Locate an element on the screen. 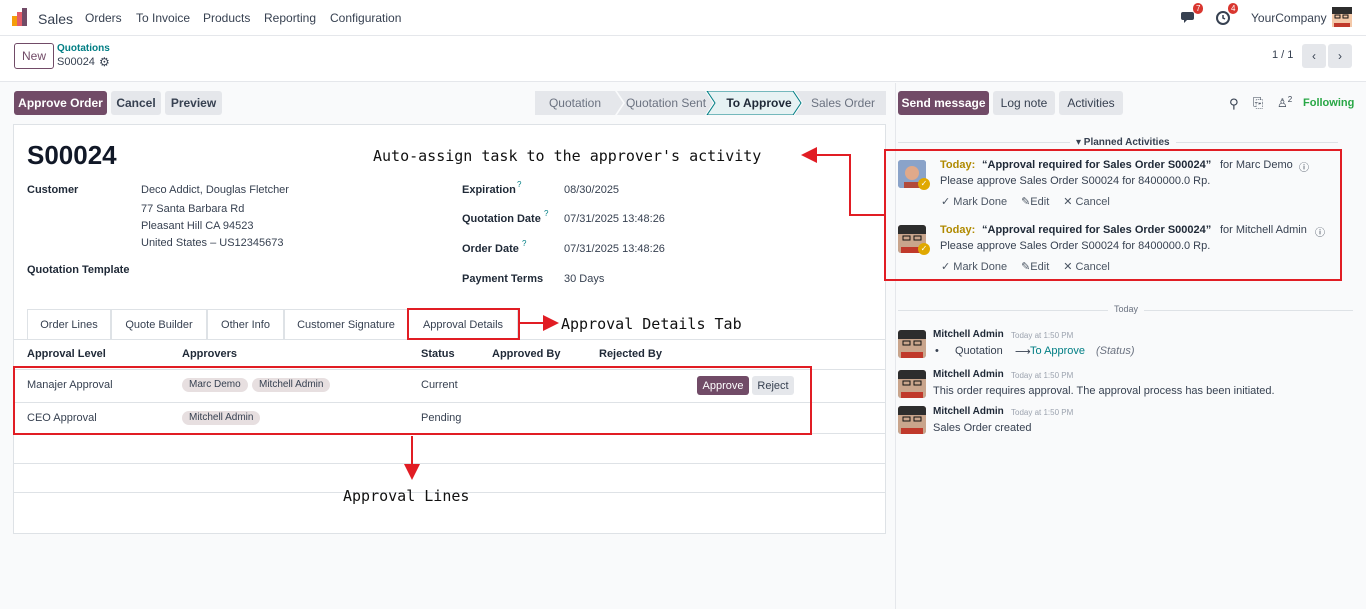 This screenshot has width=1366, height=609. user-avatar is located at coordinates (1342, 17).